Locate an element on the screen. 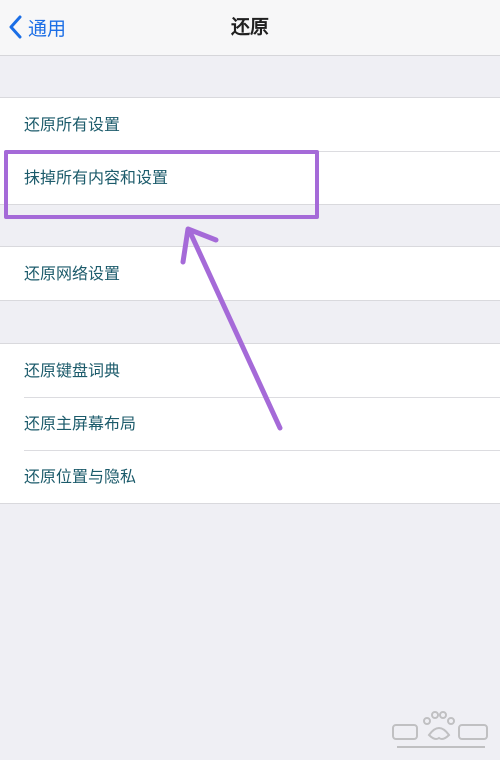  page-title: 还原 is located at coordinates (249, 27).